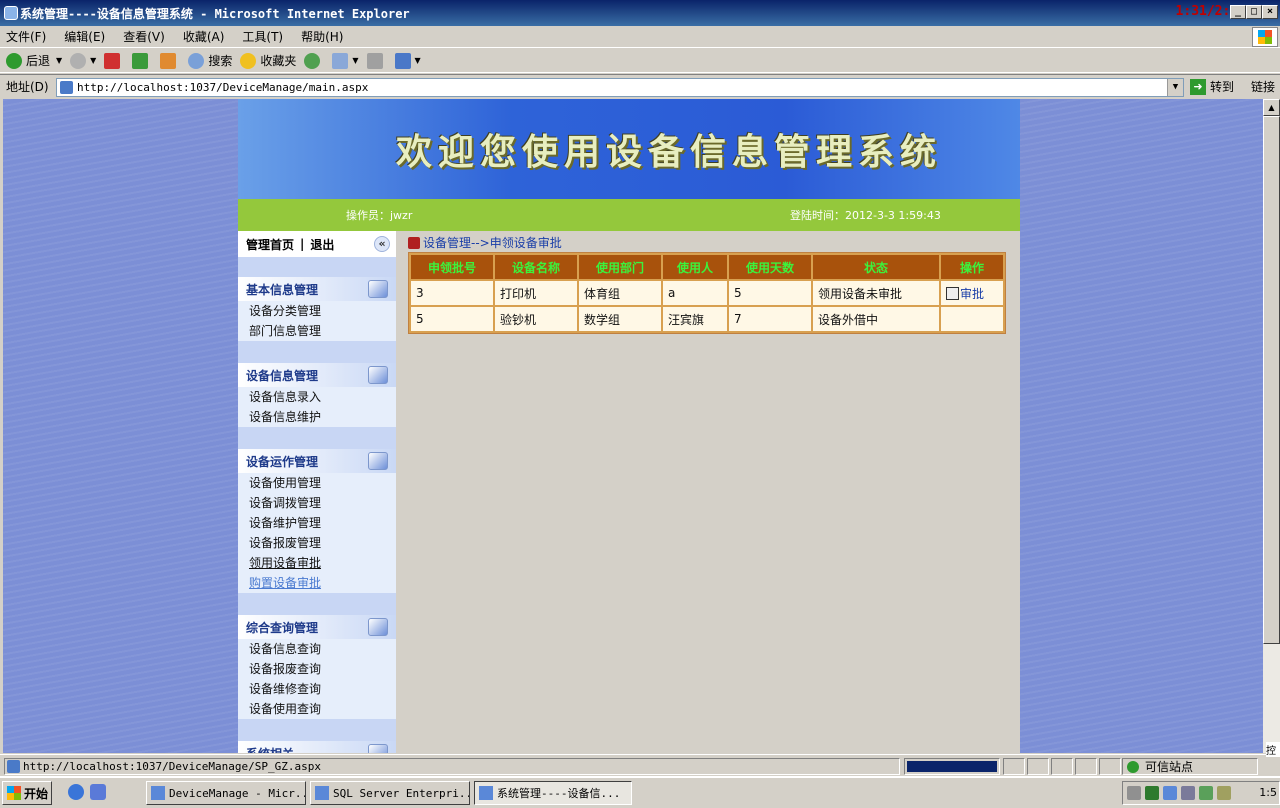 This screenshot has width=1280, height=808. I want to click on edit-icon, so click(952, 293).